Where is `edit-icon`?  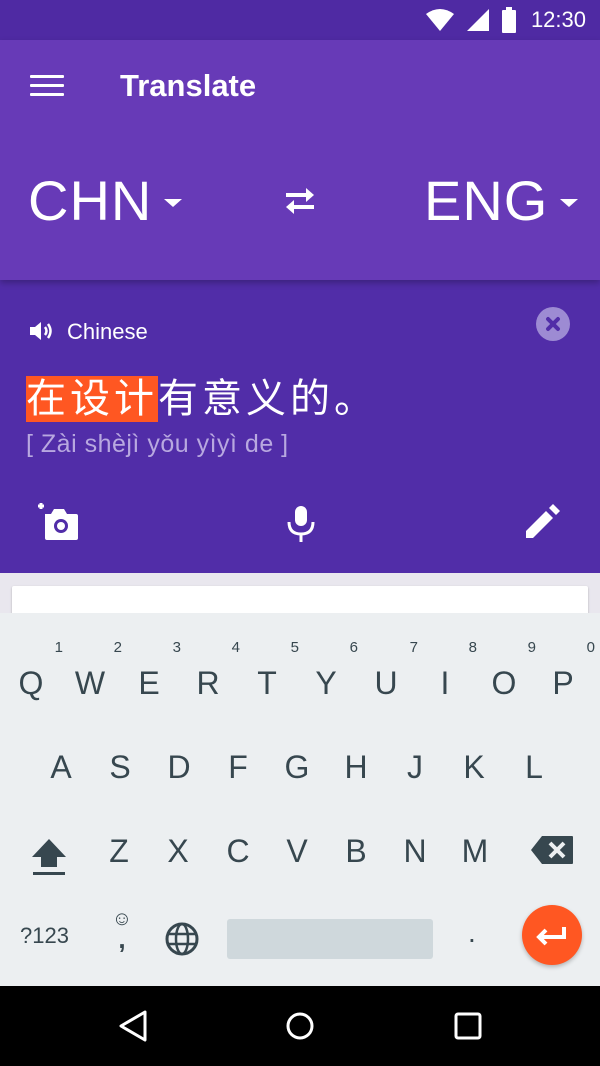
edit-icon is located at coordinates (541, 523).